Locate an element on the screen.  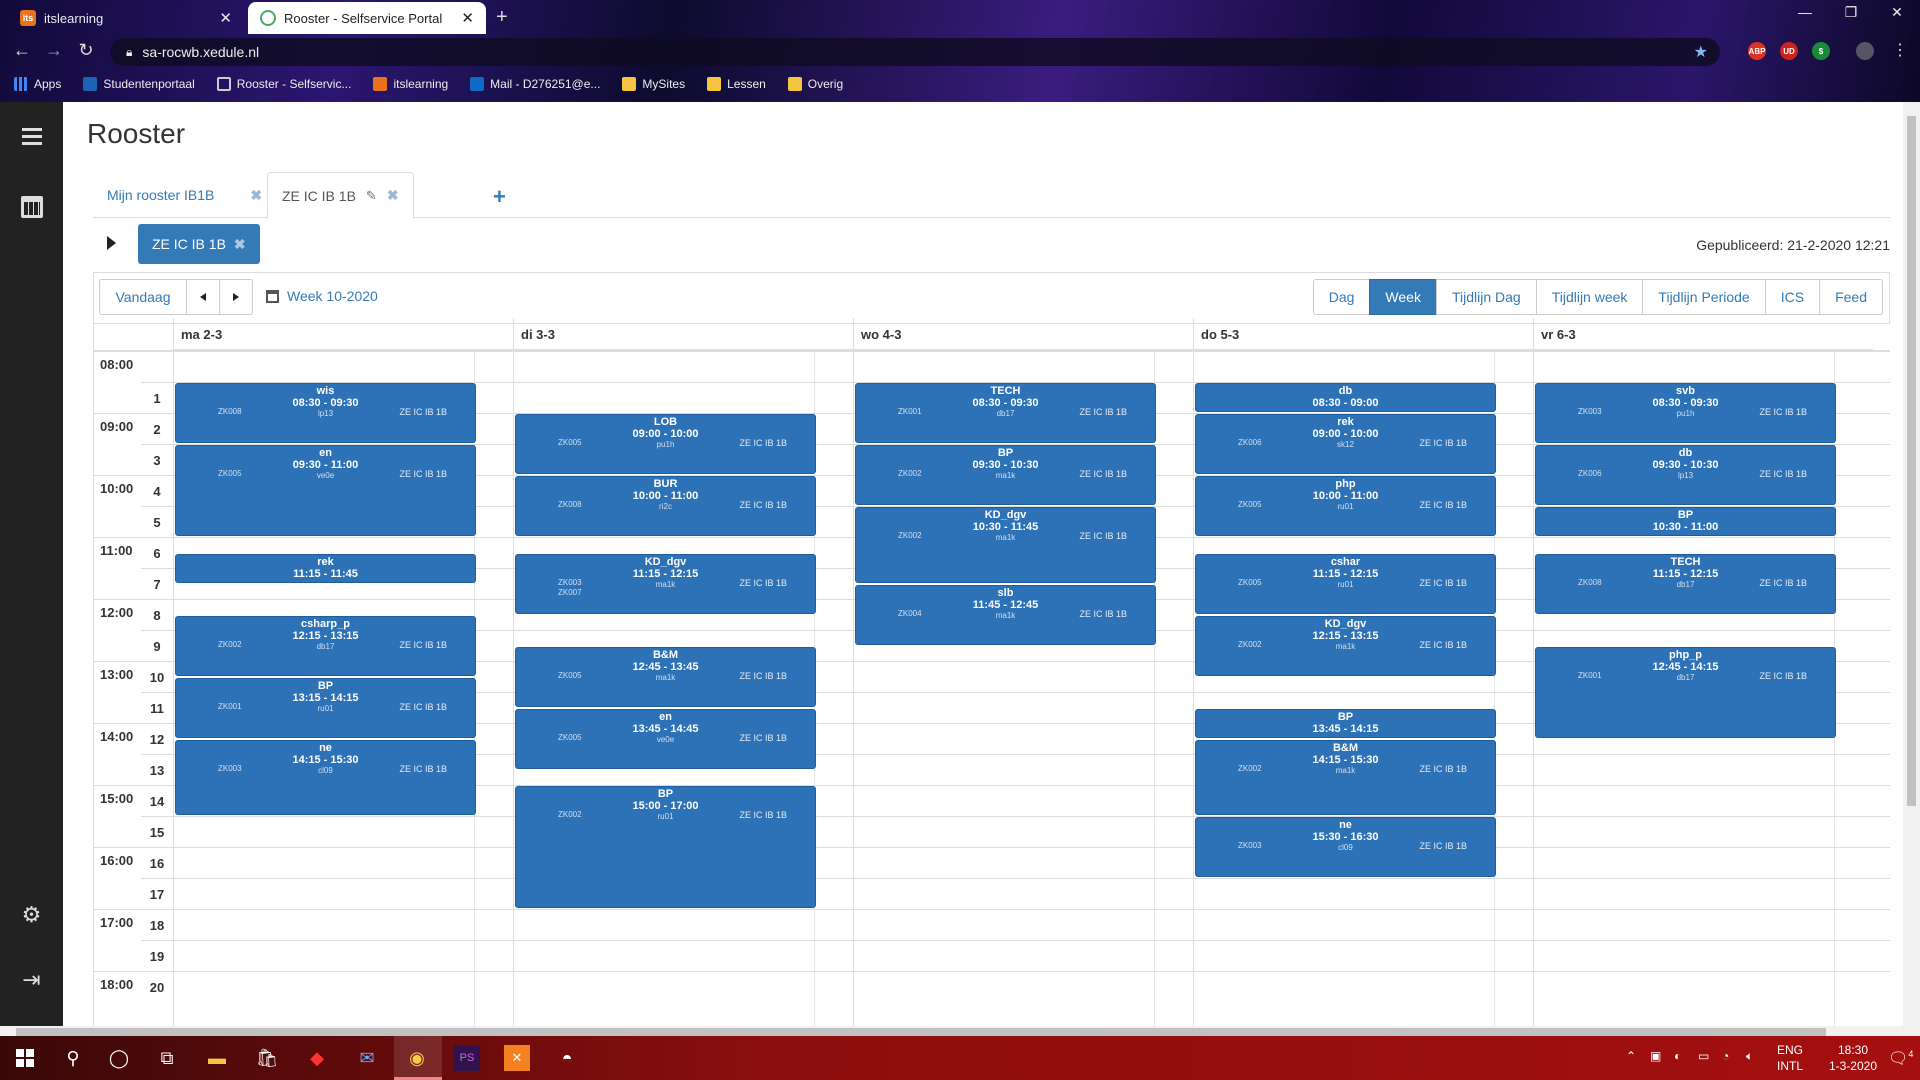
lesson-event: cshar 11:15 - 12:15 ru01 ZK005 ZE IC IB 1B is located at coordinates (1345, 583).